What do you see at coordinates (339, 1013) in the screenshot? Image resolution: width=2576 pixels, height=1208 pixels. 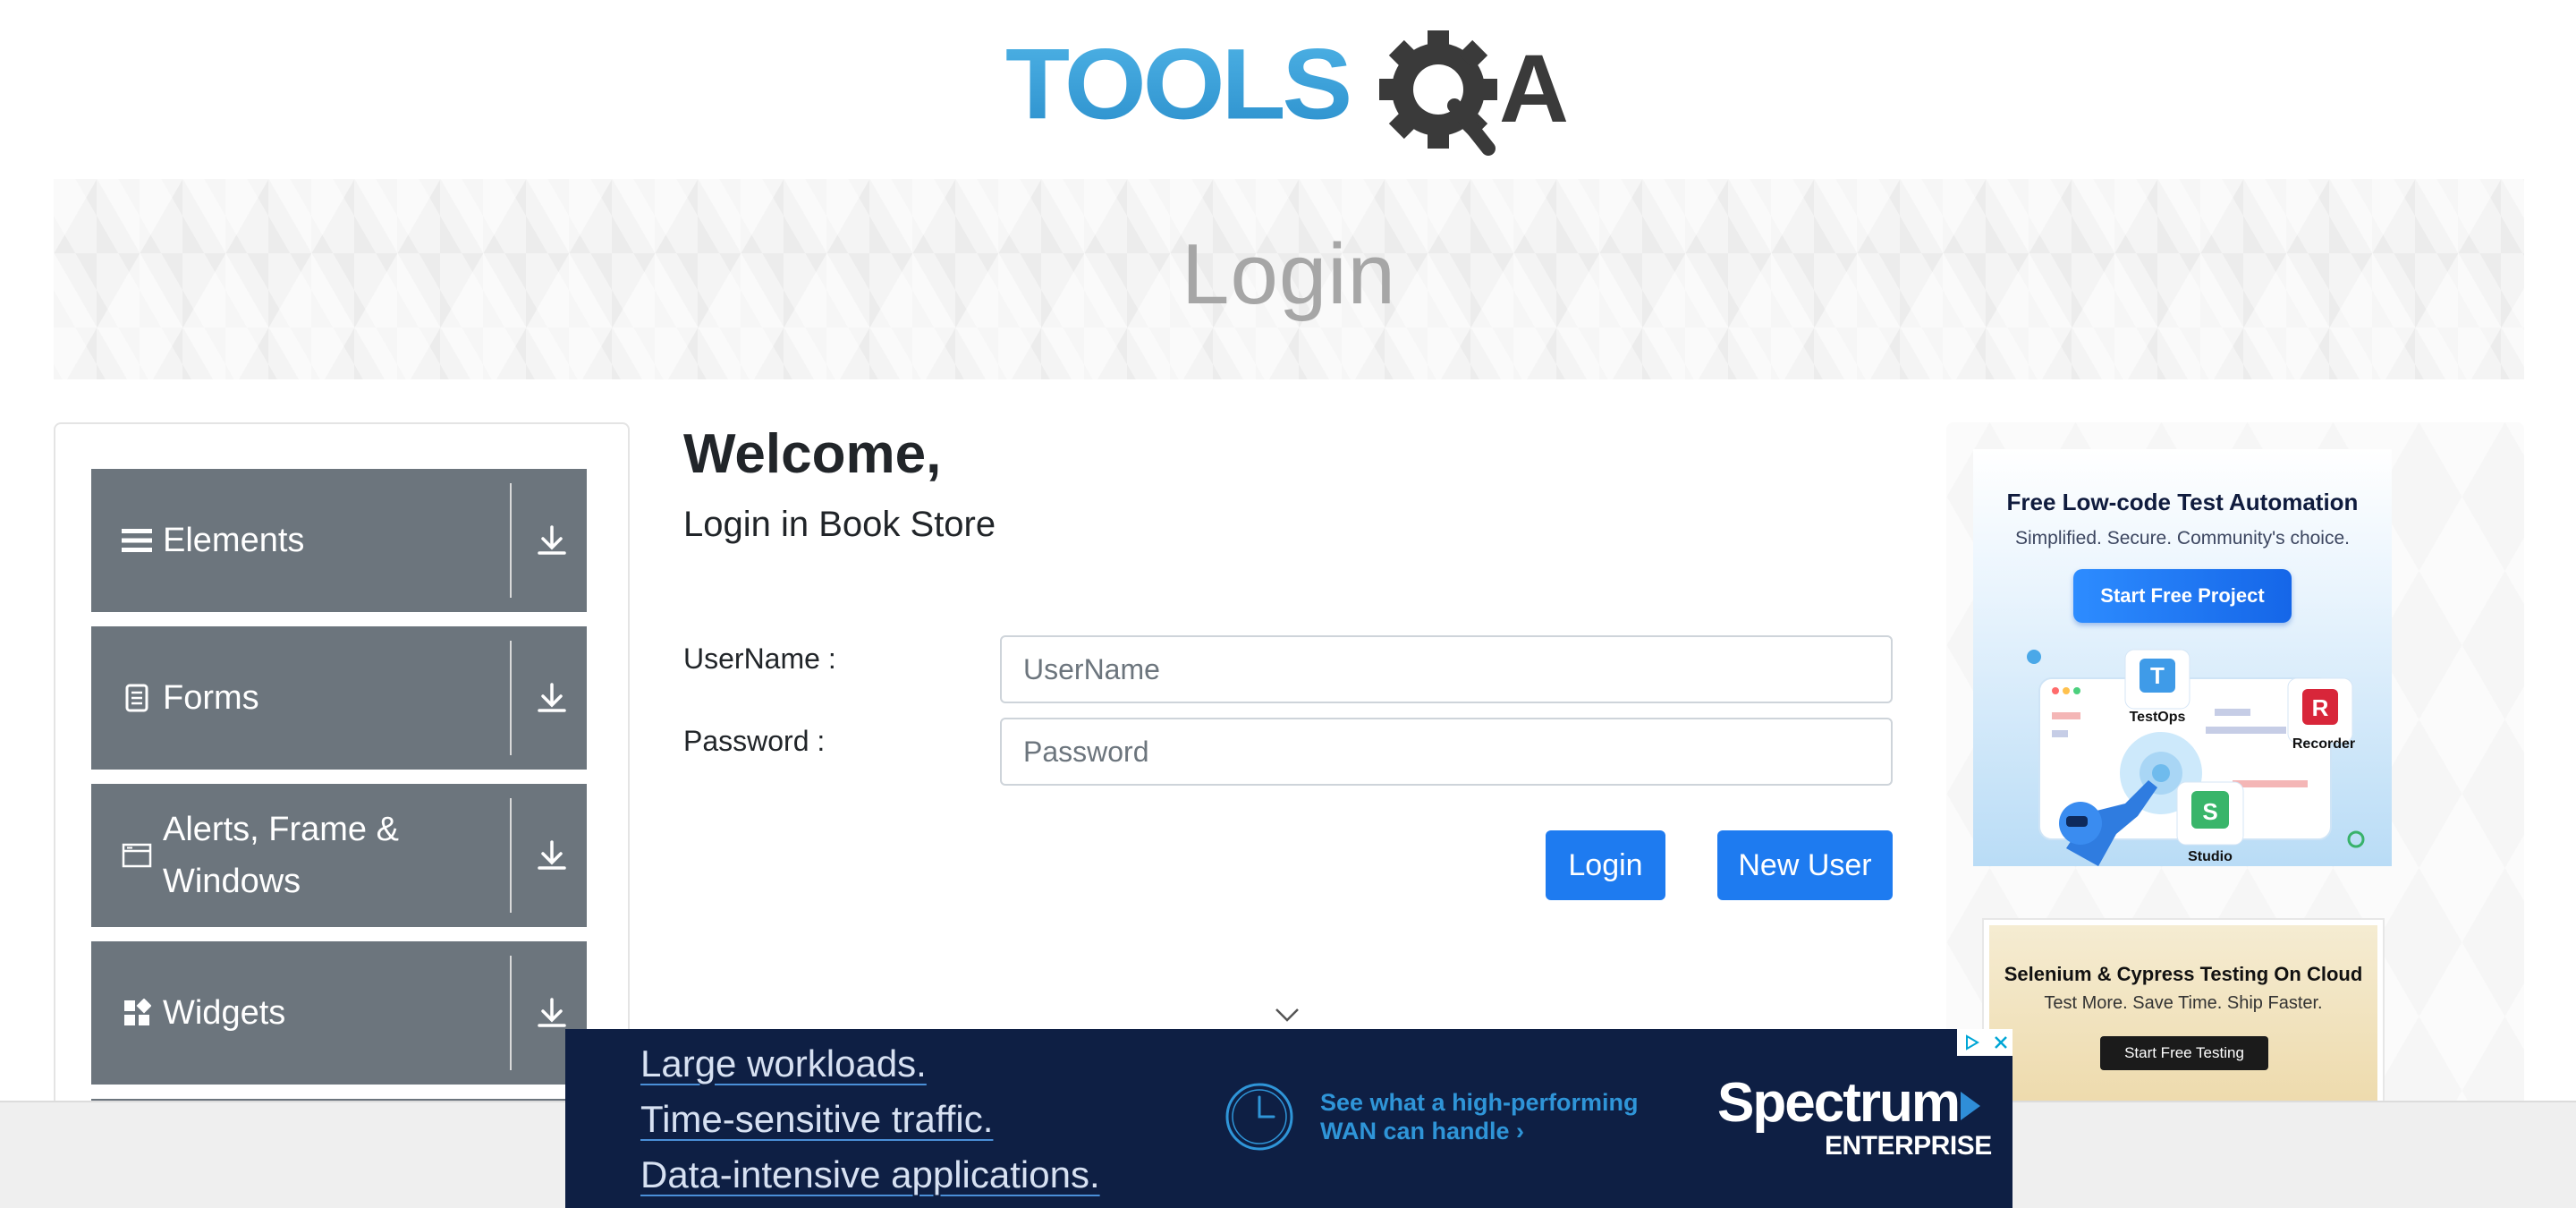 I see `sidebar-group-widgets: Widgets` at bounding box center [339, 1013].